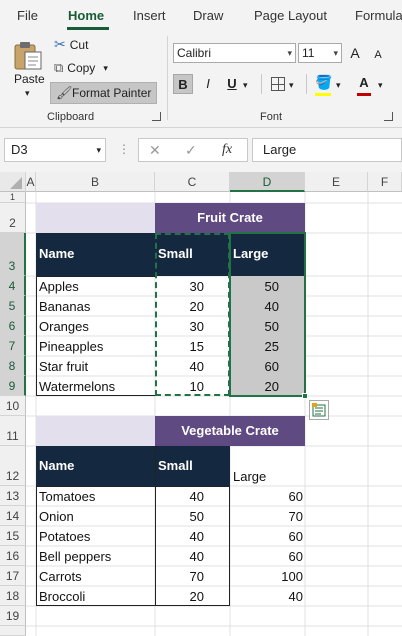 This screenshot has height=636, width=402. Describe the element at coordinates (95, 556) in the screenshot. I see `veg-name-cell: Bell peppers` at that location.